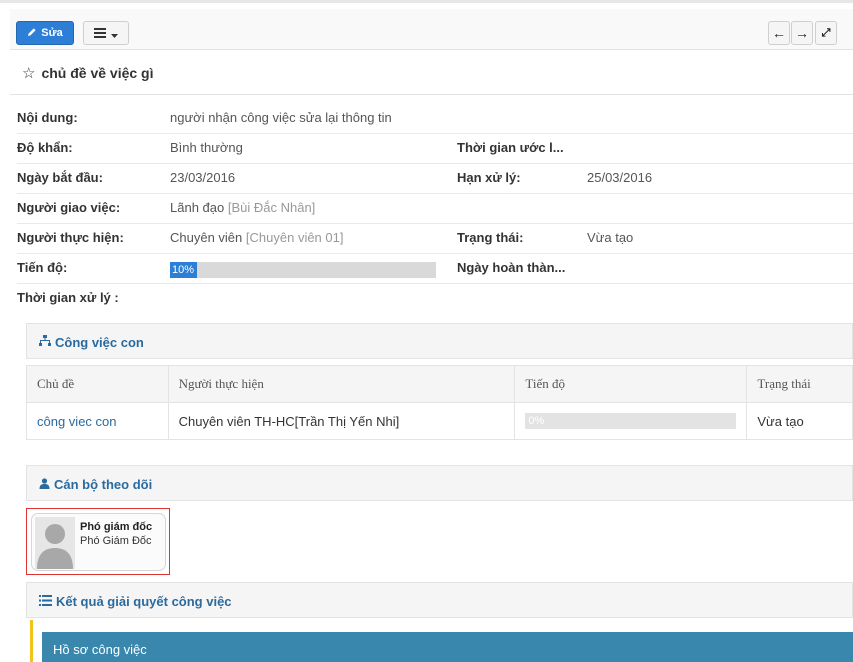 This screenshot has width=853, height=662. What do you see at coordinates (103, 484) in the screenshot?
I see `followers-title-text: Cán bộ theo dõi` at bounding box center [103, 484].